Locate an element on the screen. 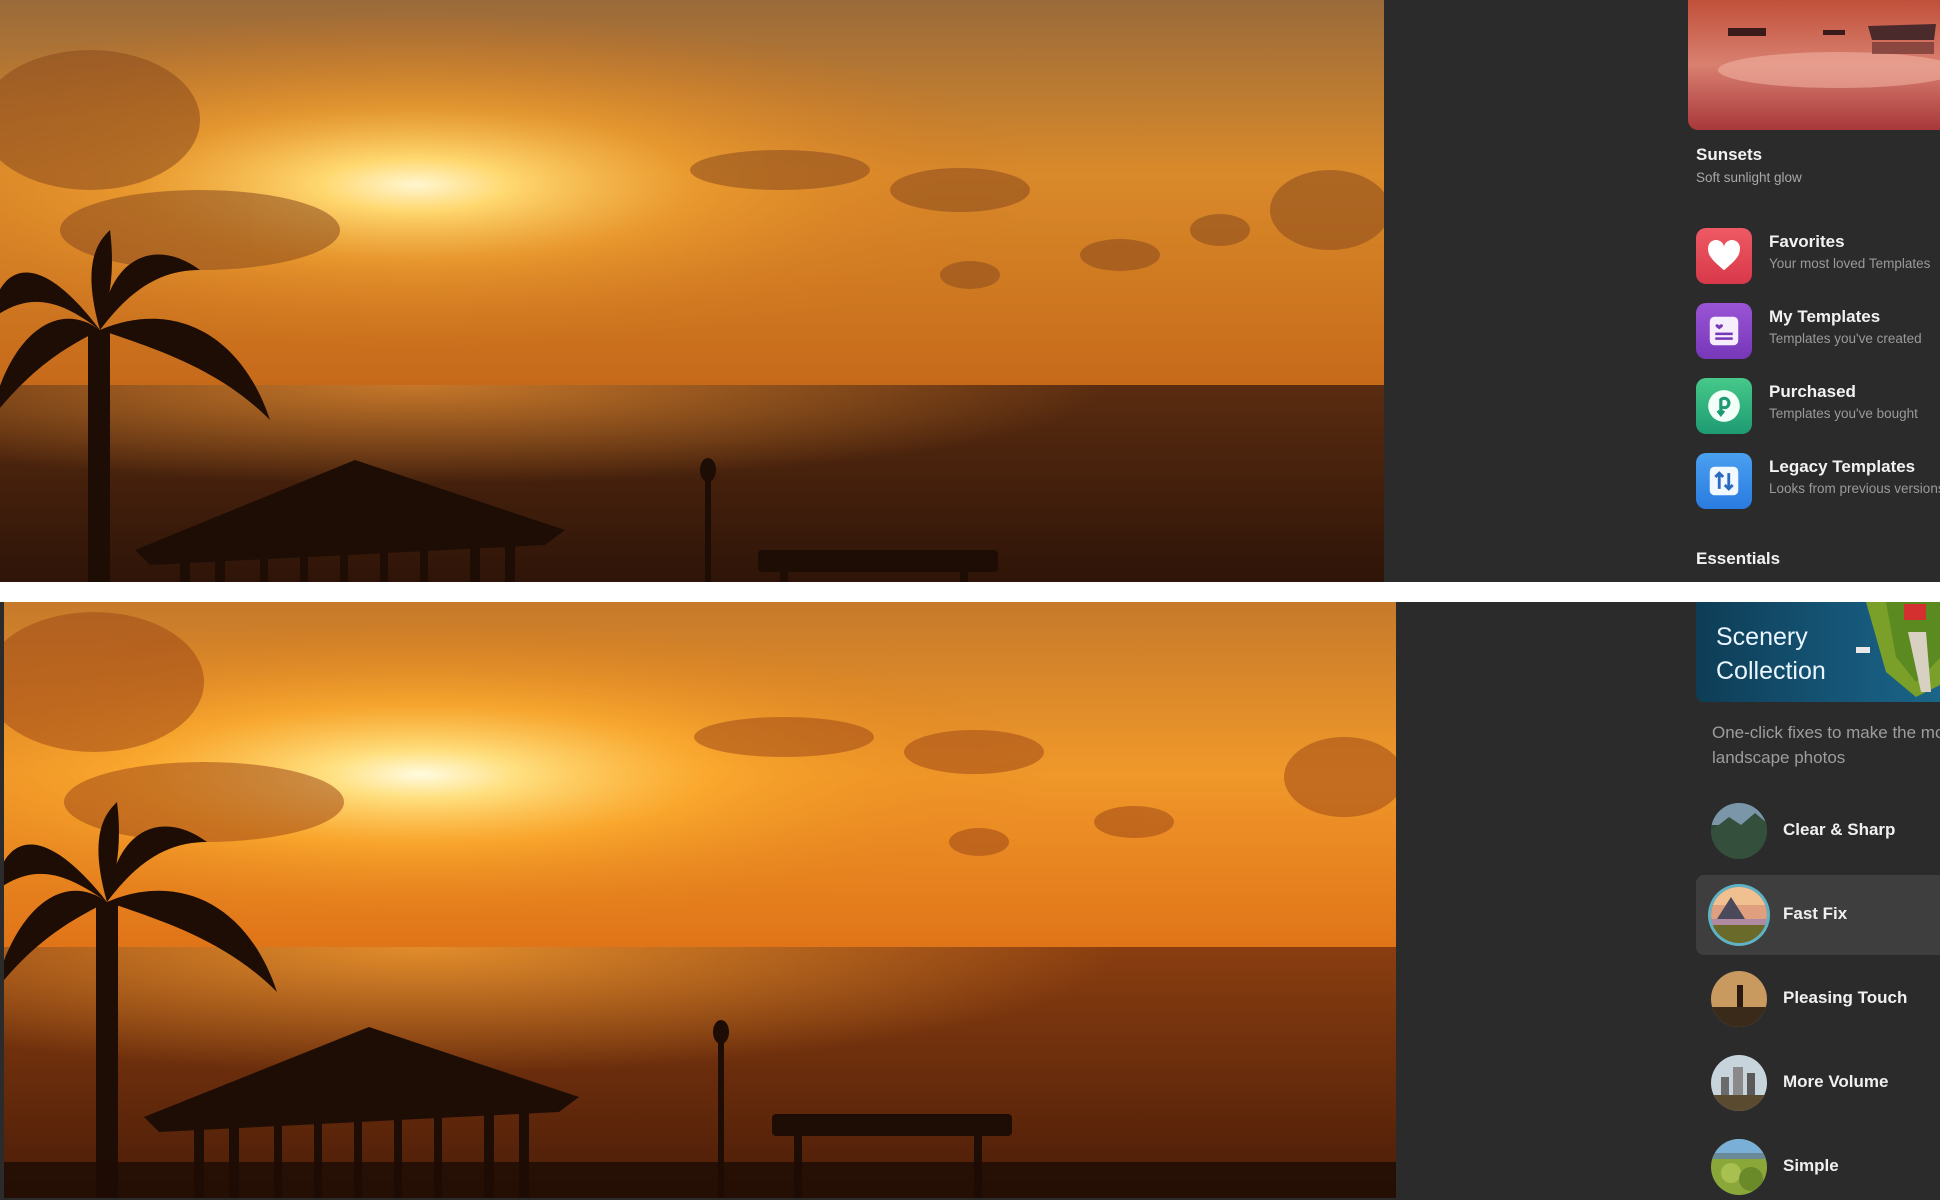 Image resolution: width=1940 pixels, height=1200 pixels. island-aerial-image is located at coordinates (1898, 649).